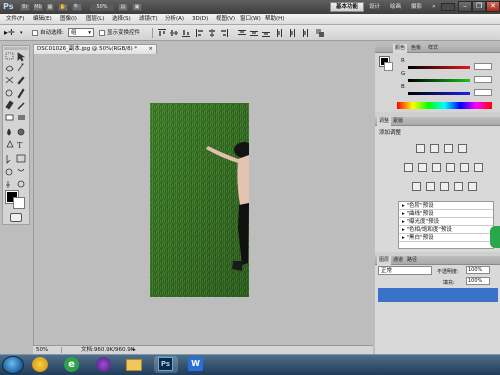  I want to click on menu-select: 选择(S), so click(121, 19).